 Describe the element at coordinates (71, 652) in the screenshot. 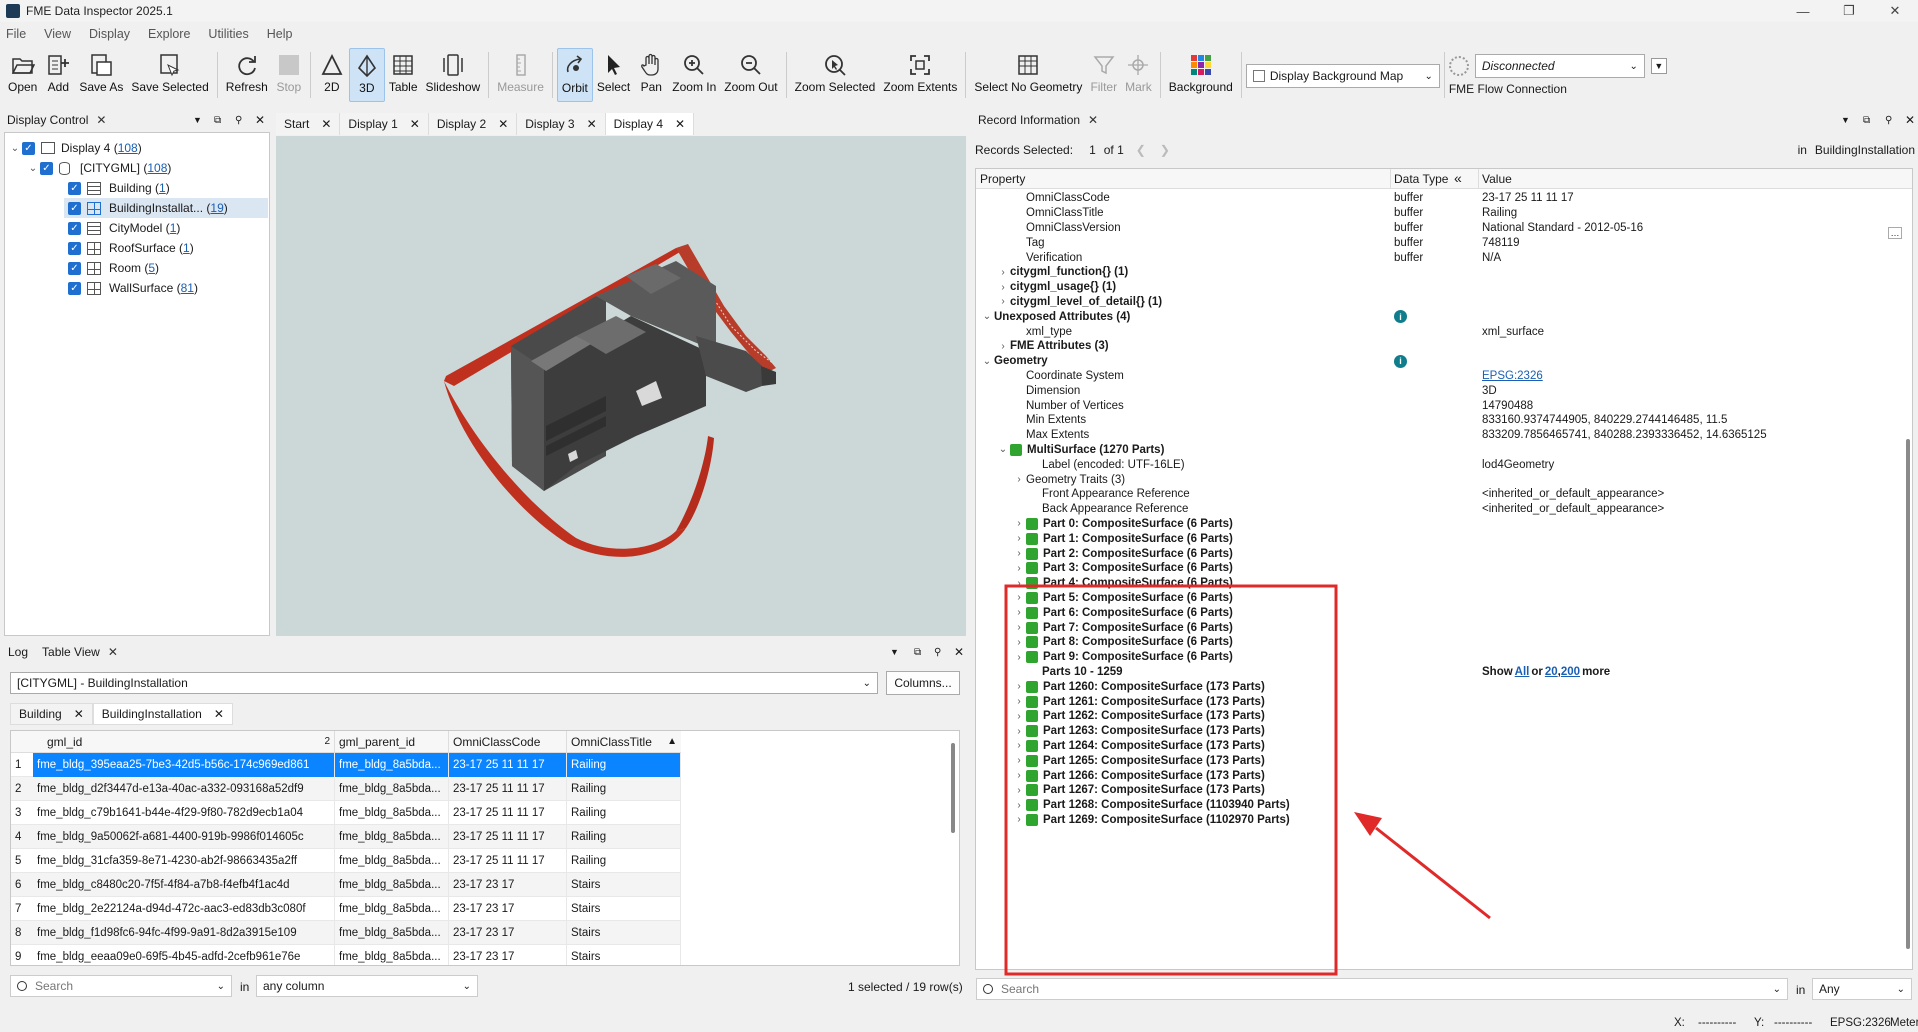

I see `tab-table-view: Table View` at that location.